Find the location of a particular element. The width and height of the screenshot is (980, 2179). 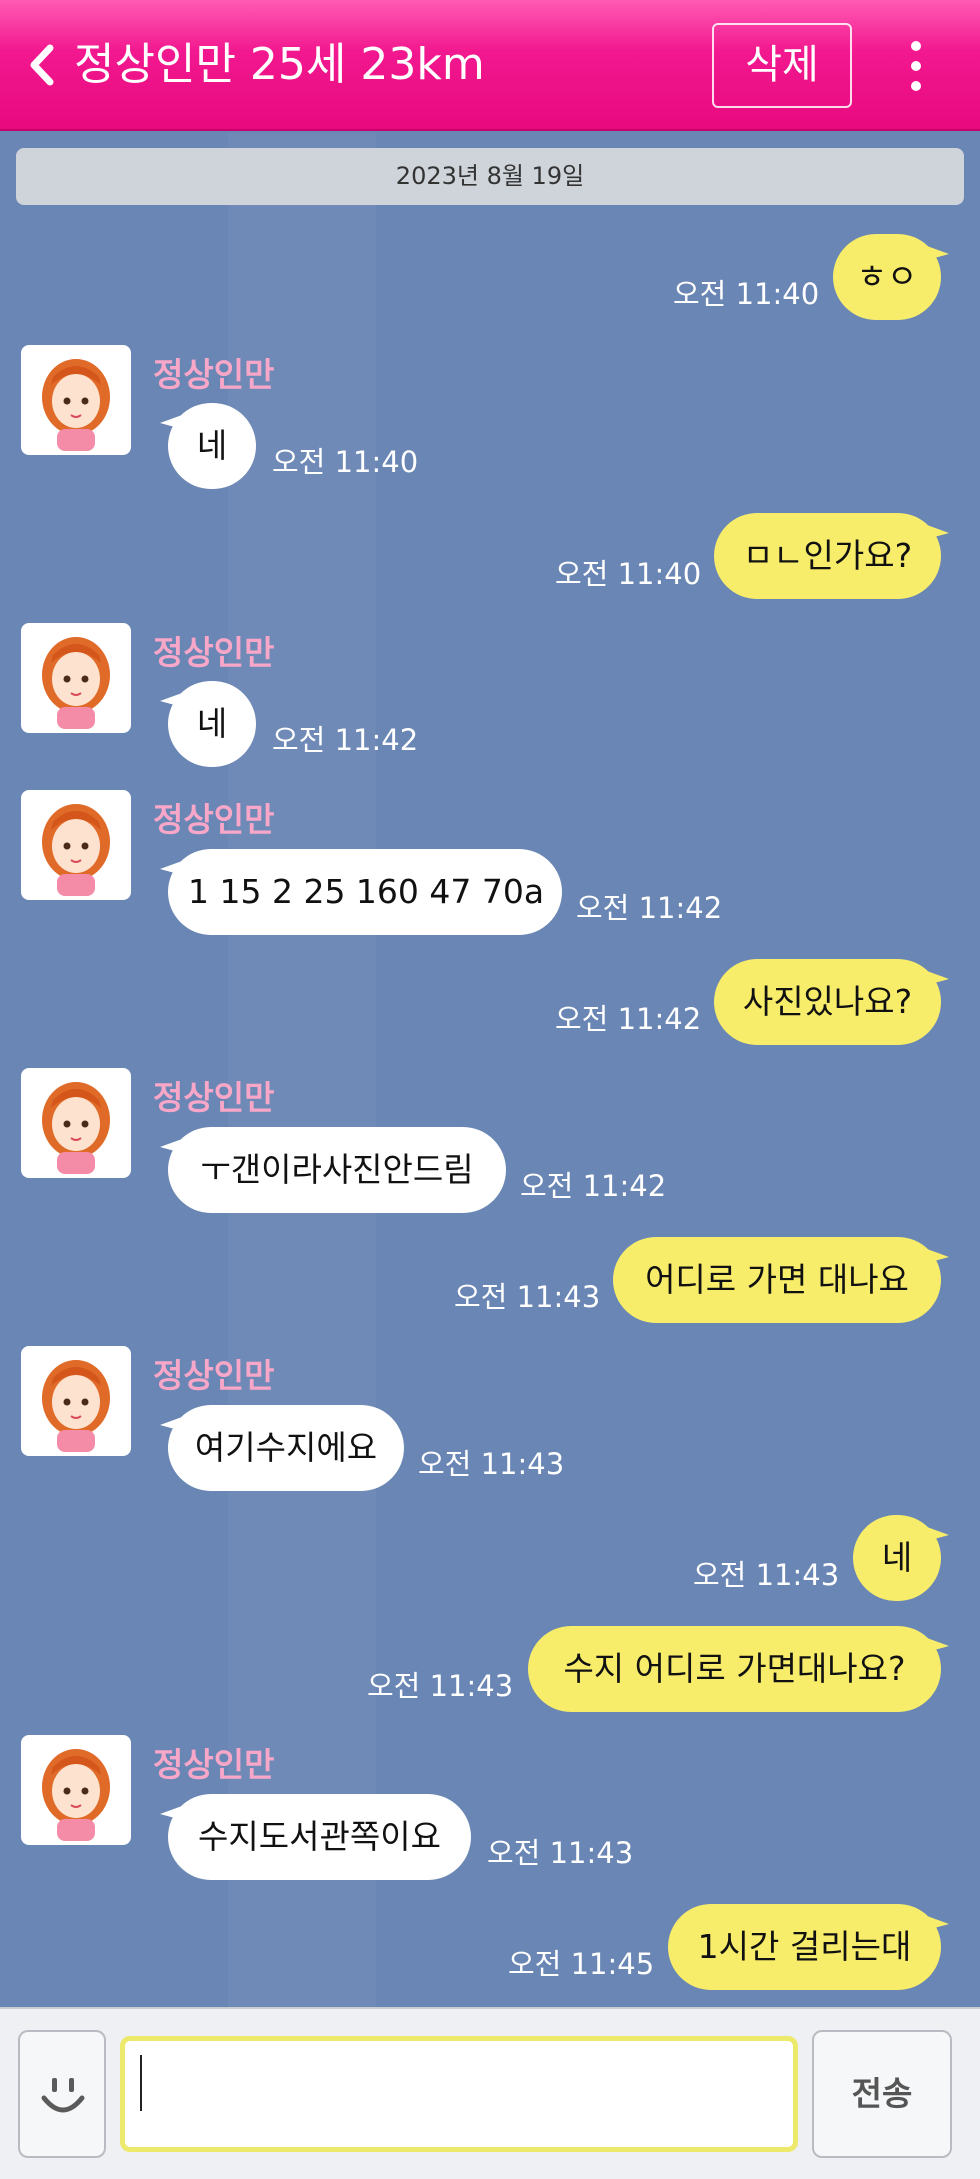

received-message: 여기수지에요 is located at coordinates (286, 1448).